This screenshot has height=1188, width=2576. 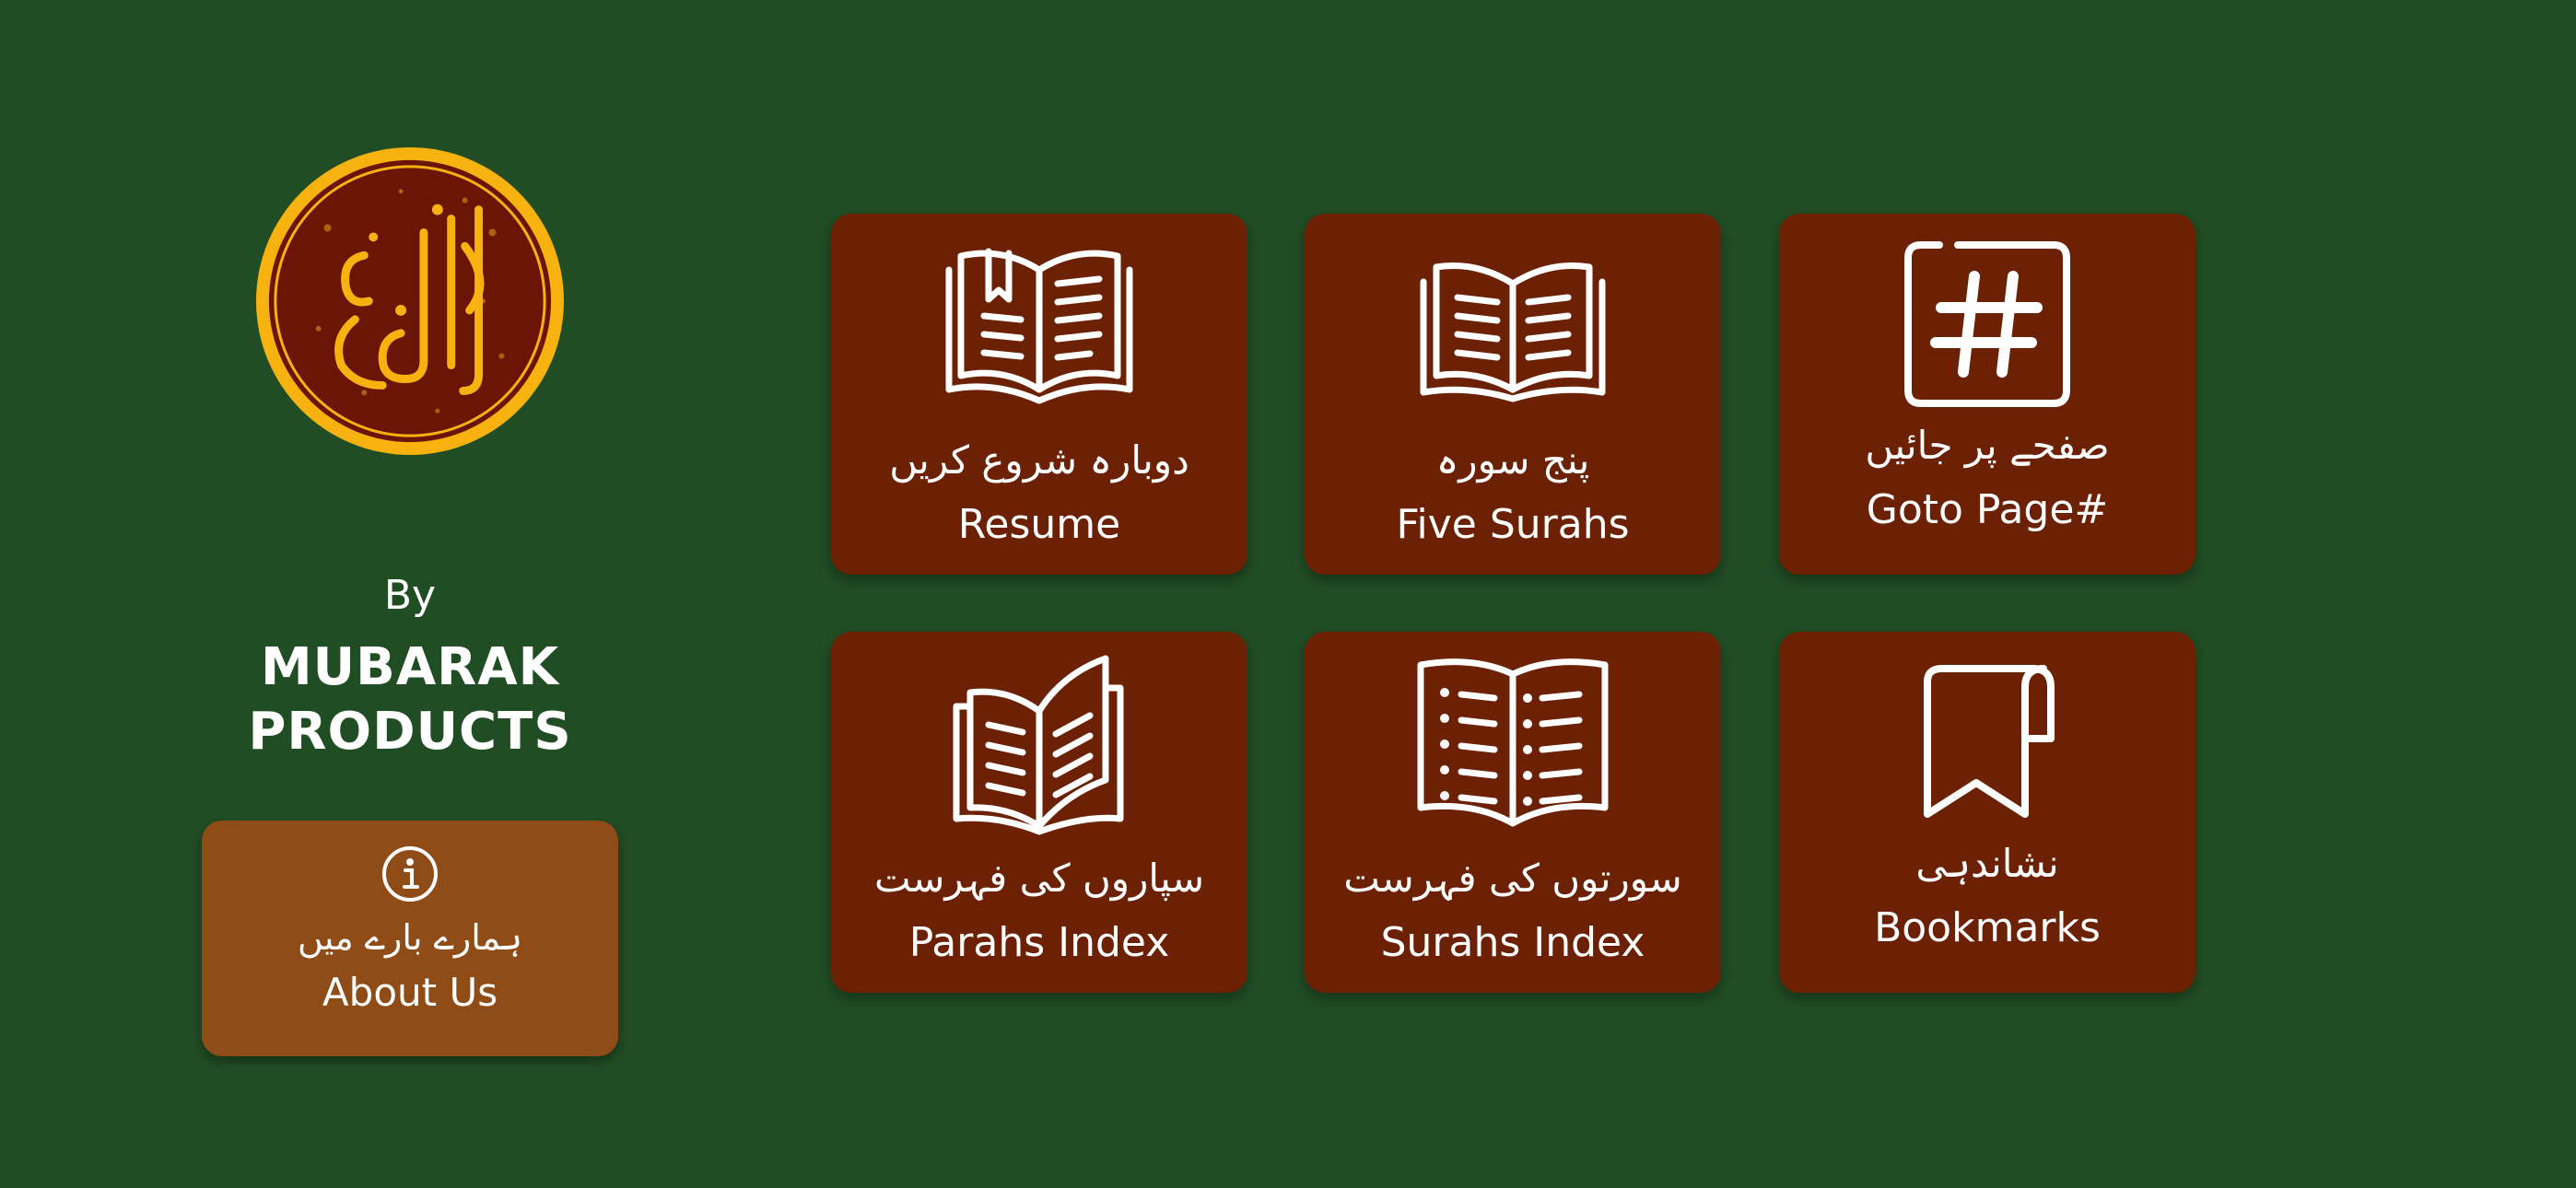 I want to click on surahs-index-urdu-label: سورتوں کی فہرست, so click(x=1512, y=878).